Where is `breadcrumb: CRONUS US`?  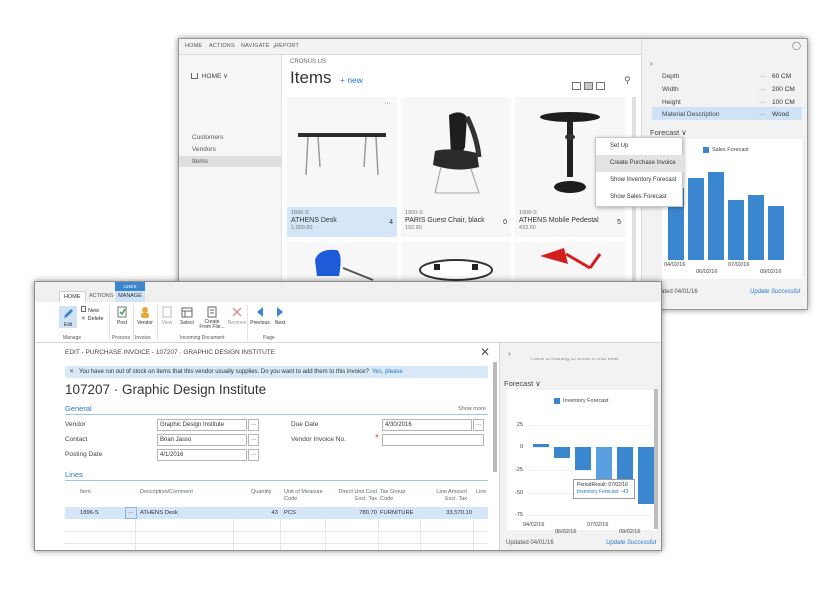
breadcrumb: CRONUS US is located at coordinates (308, 62).